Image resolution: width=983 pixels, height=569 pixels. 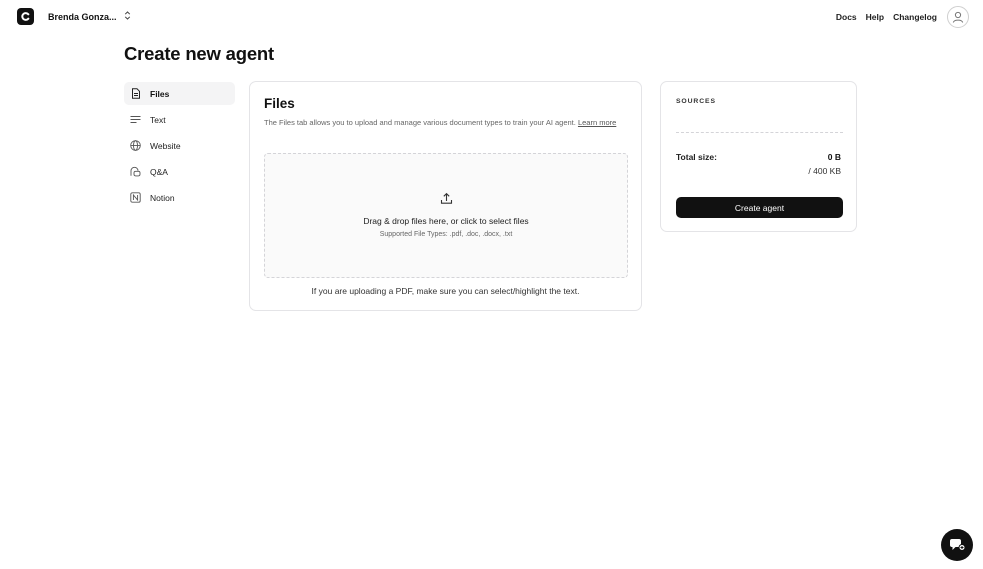 What do you see at coordinates (886, 17) in the screenshot?
I see `top-nav: Docs Help Changelog` at bounding box center [886, 17].